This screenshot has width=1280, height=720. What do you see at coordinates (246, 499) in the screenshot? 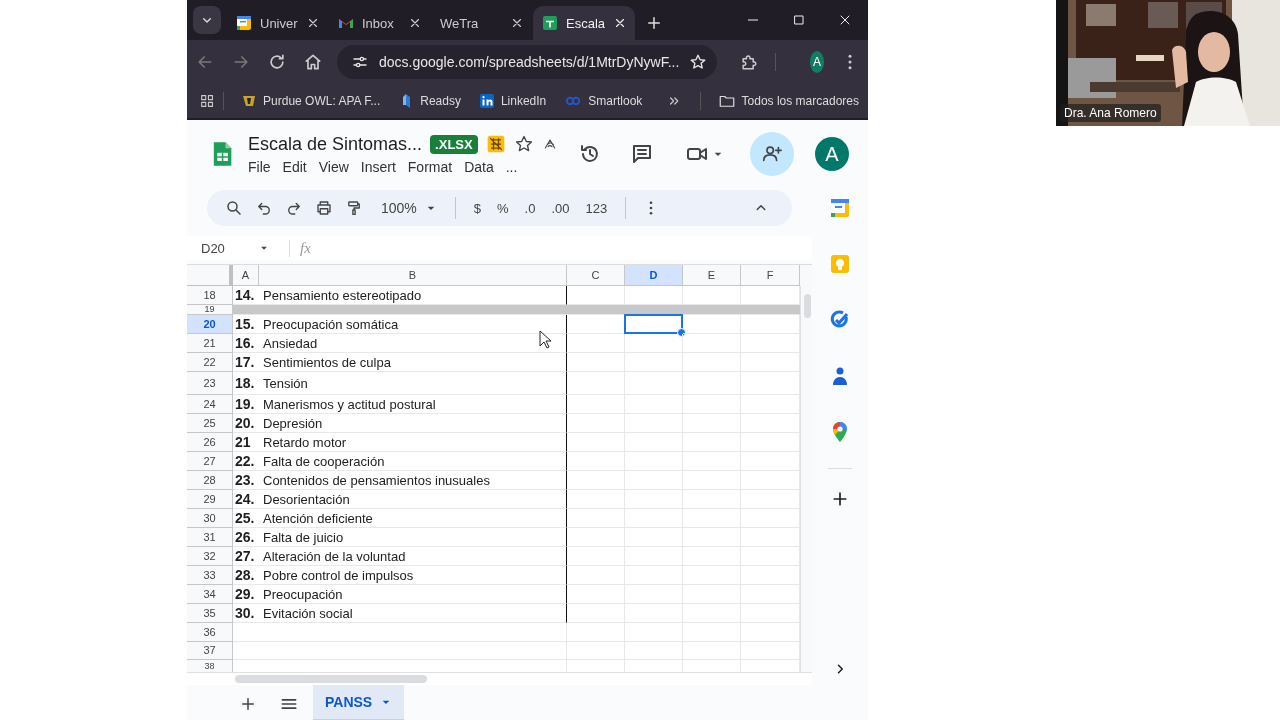
I see `table-cell: 24.` at bounding box center [246, 499].